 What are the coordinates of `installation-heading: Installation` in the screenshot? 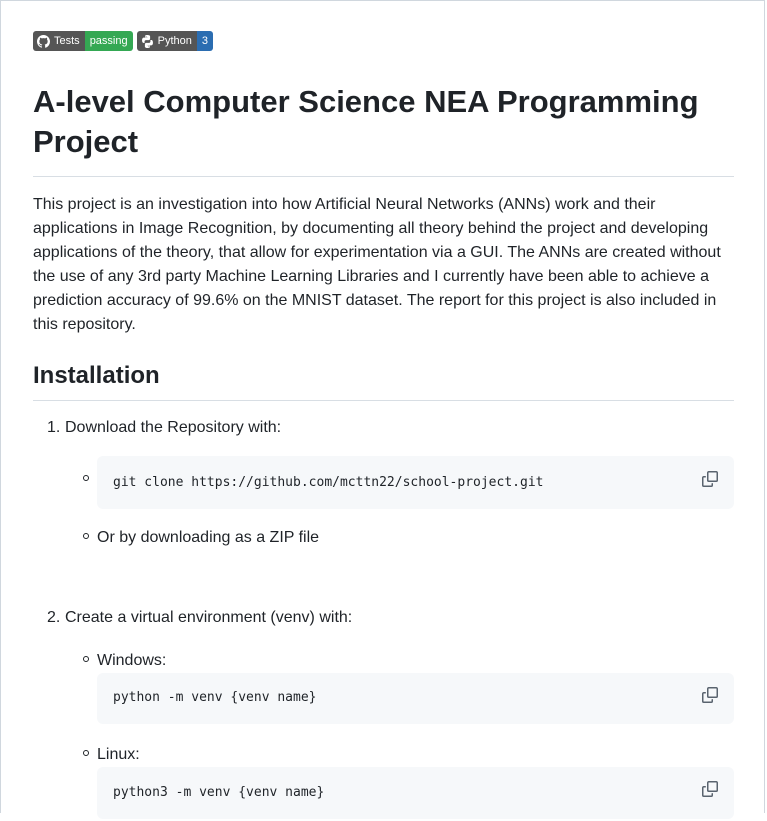 It's located at (383, 381).